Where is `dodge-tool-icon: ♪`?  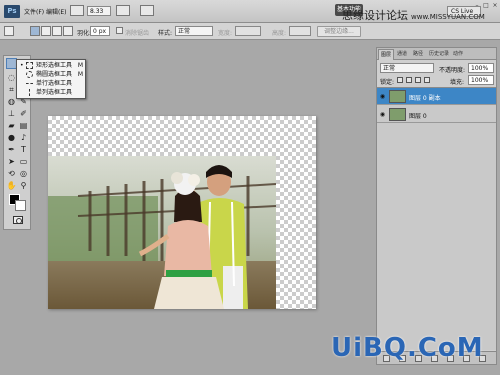 dodge-tool-icon: ♪ is located at coordinates (23, 137).